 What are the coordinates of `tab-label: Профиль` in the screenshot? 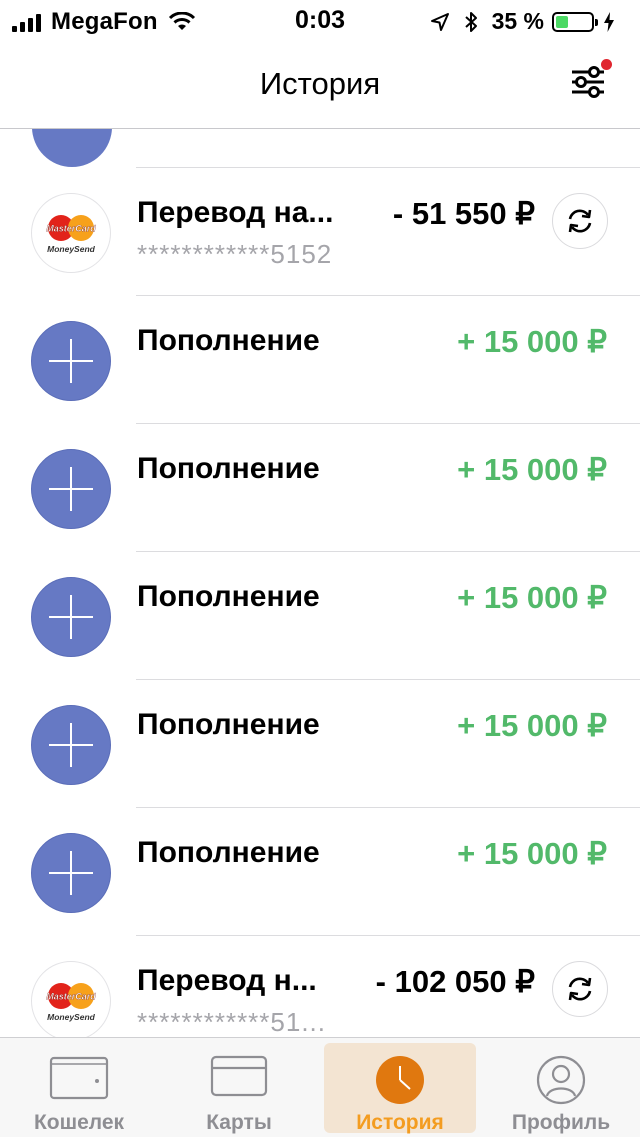 It's located at (561, 1122).